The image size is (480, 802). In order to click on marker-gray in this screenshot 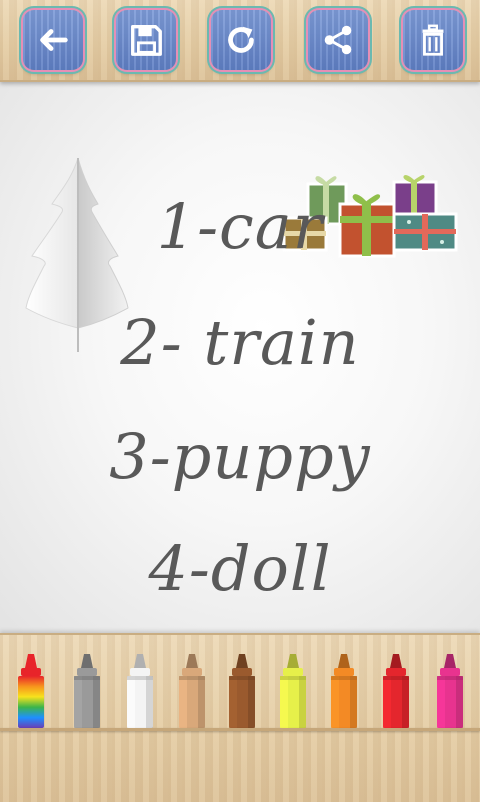, I will do `click(87, 690)`.